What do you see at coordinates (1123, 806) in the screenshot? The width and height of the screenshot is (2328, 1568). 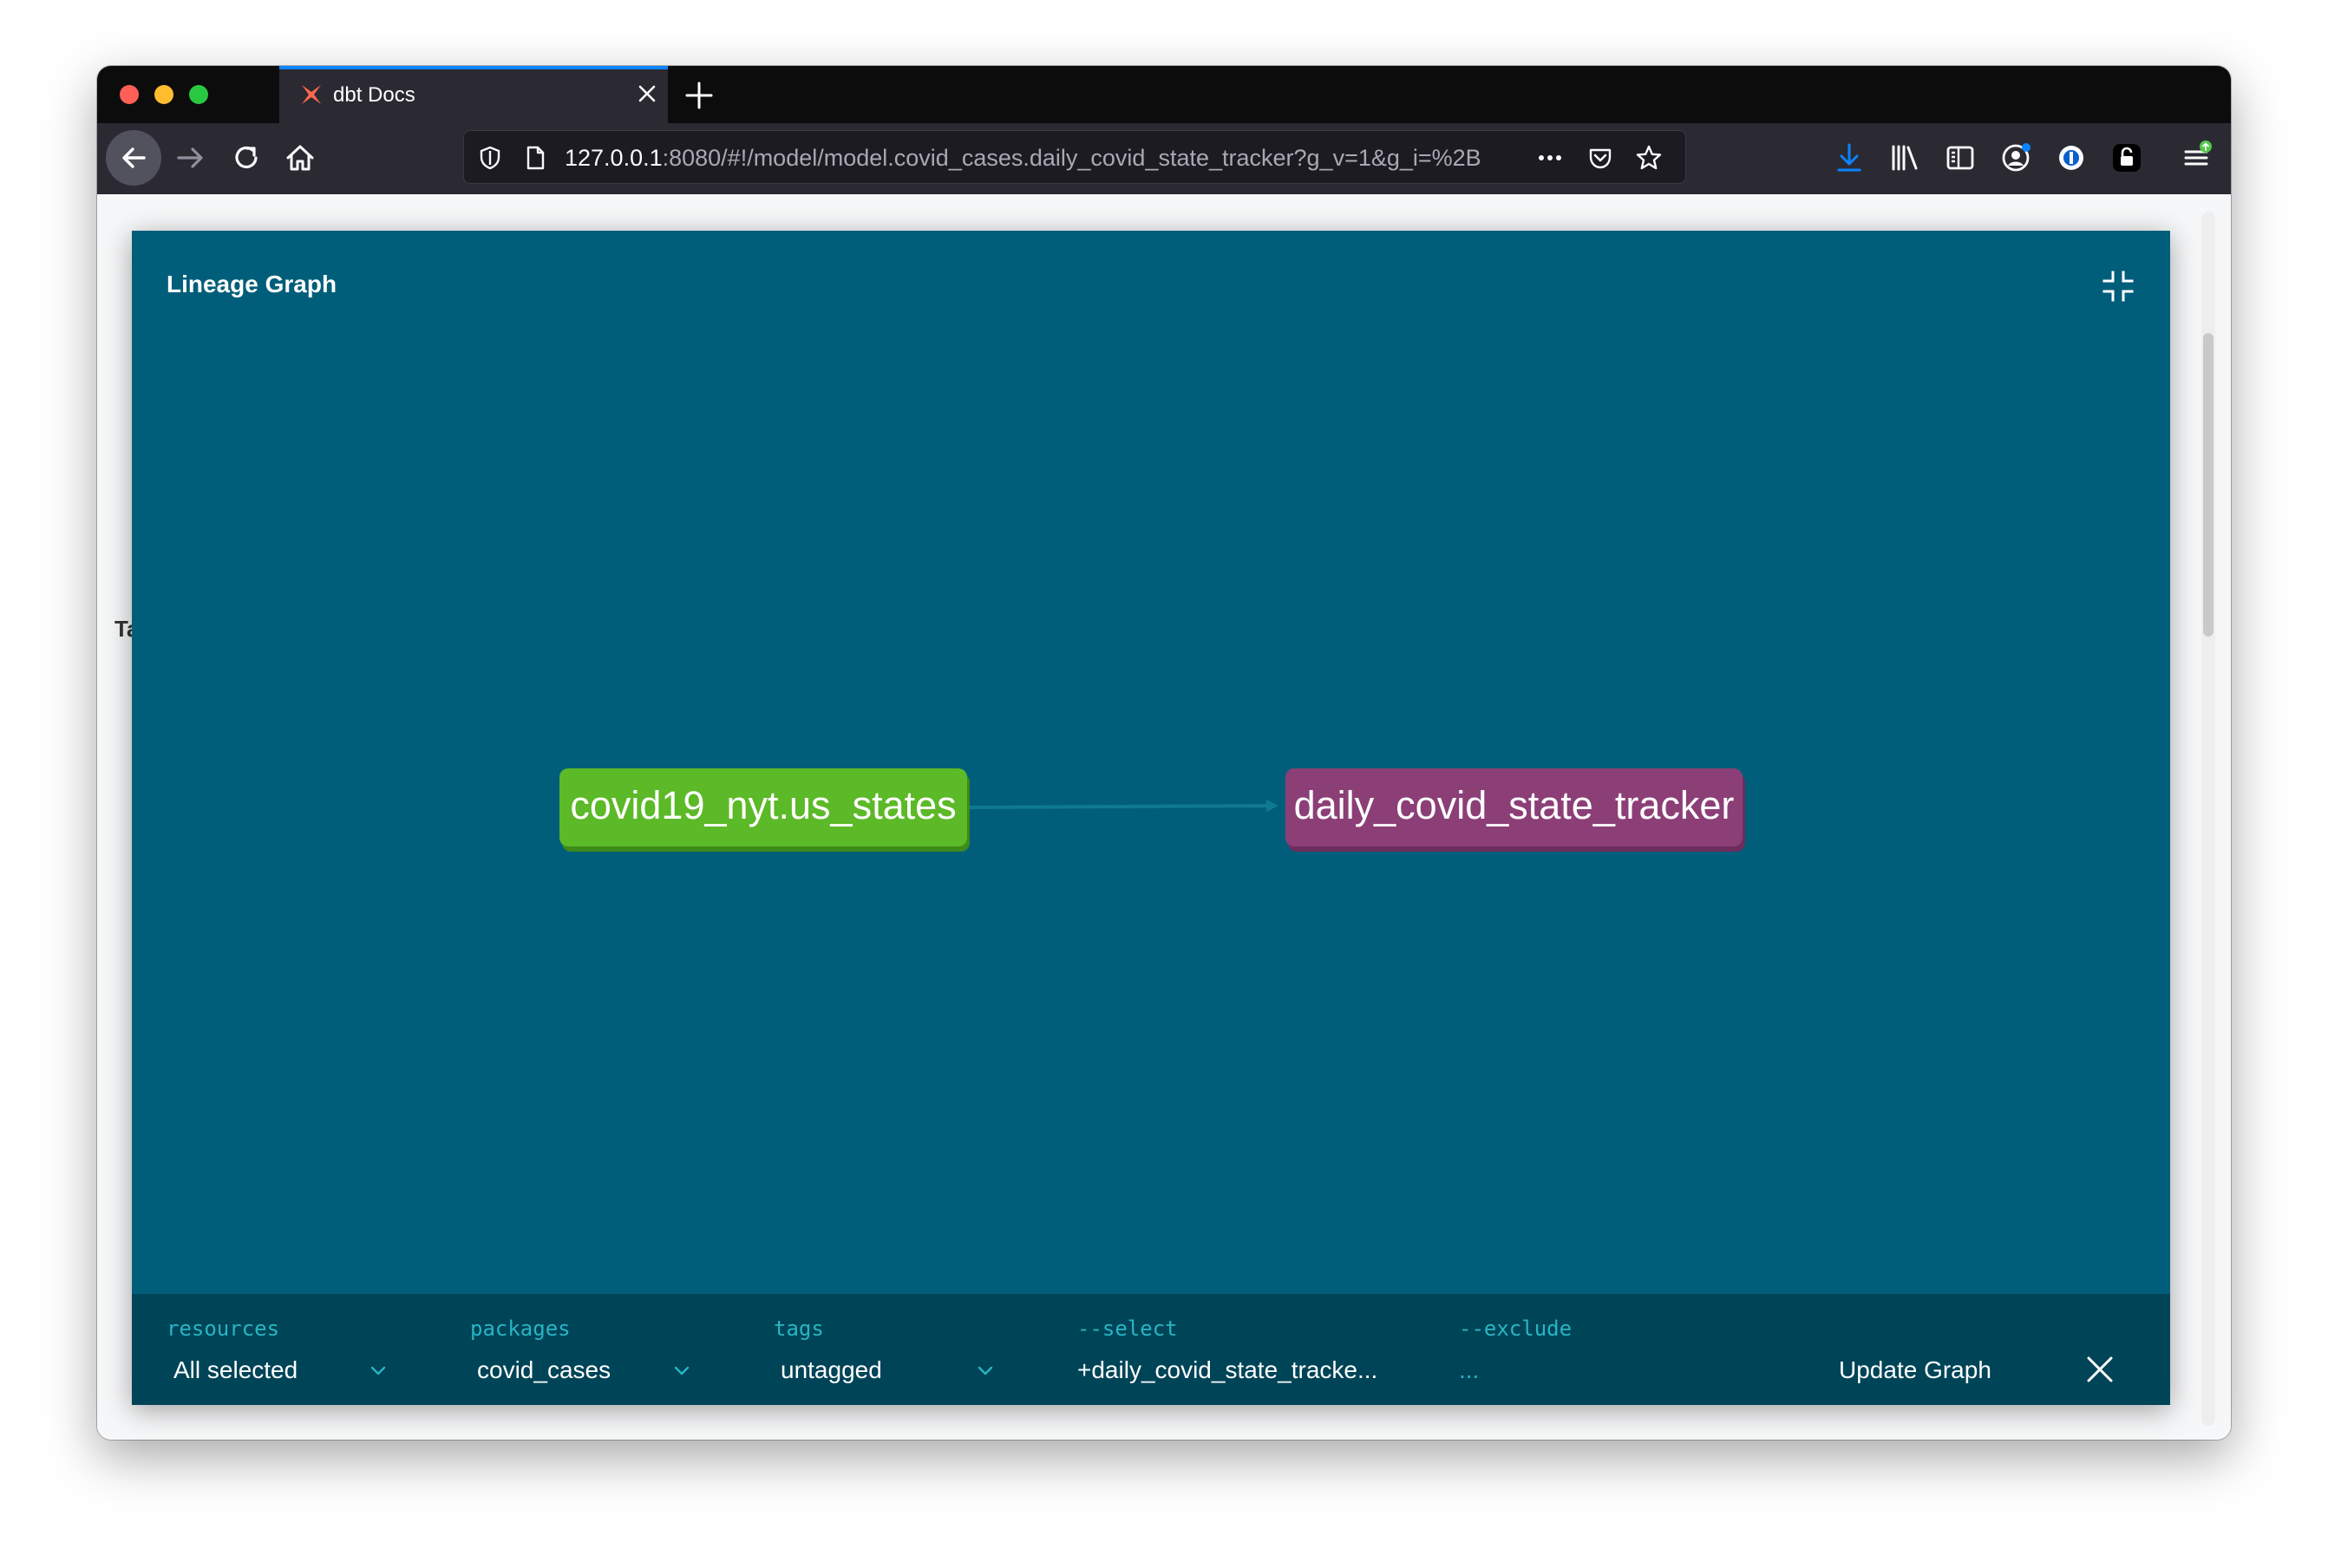 I see `lineage-edge` at bounding box center [1123, 806].